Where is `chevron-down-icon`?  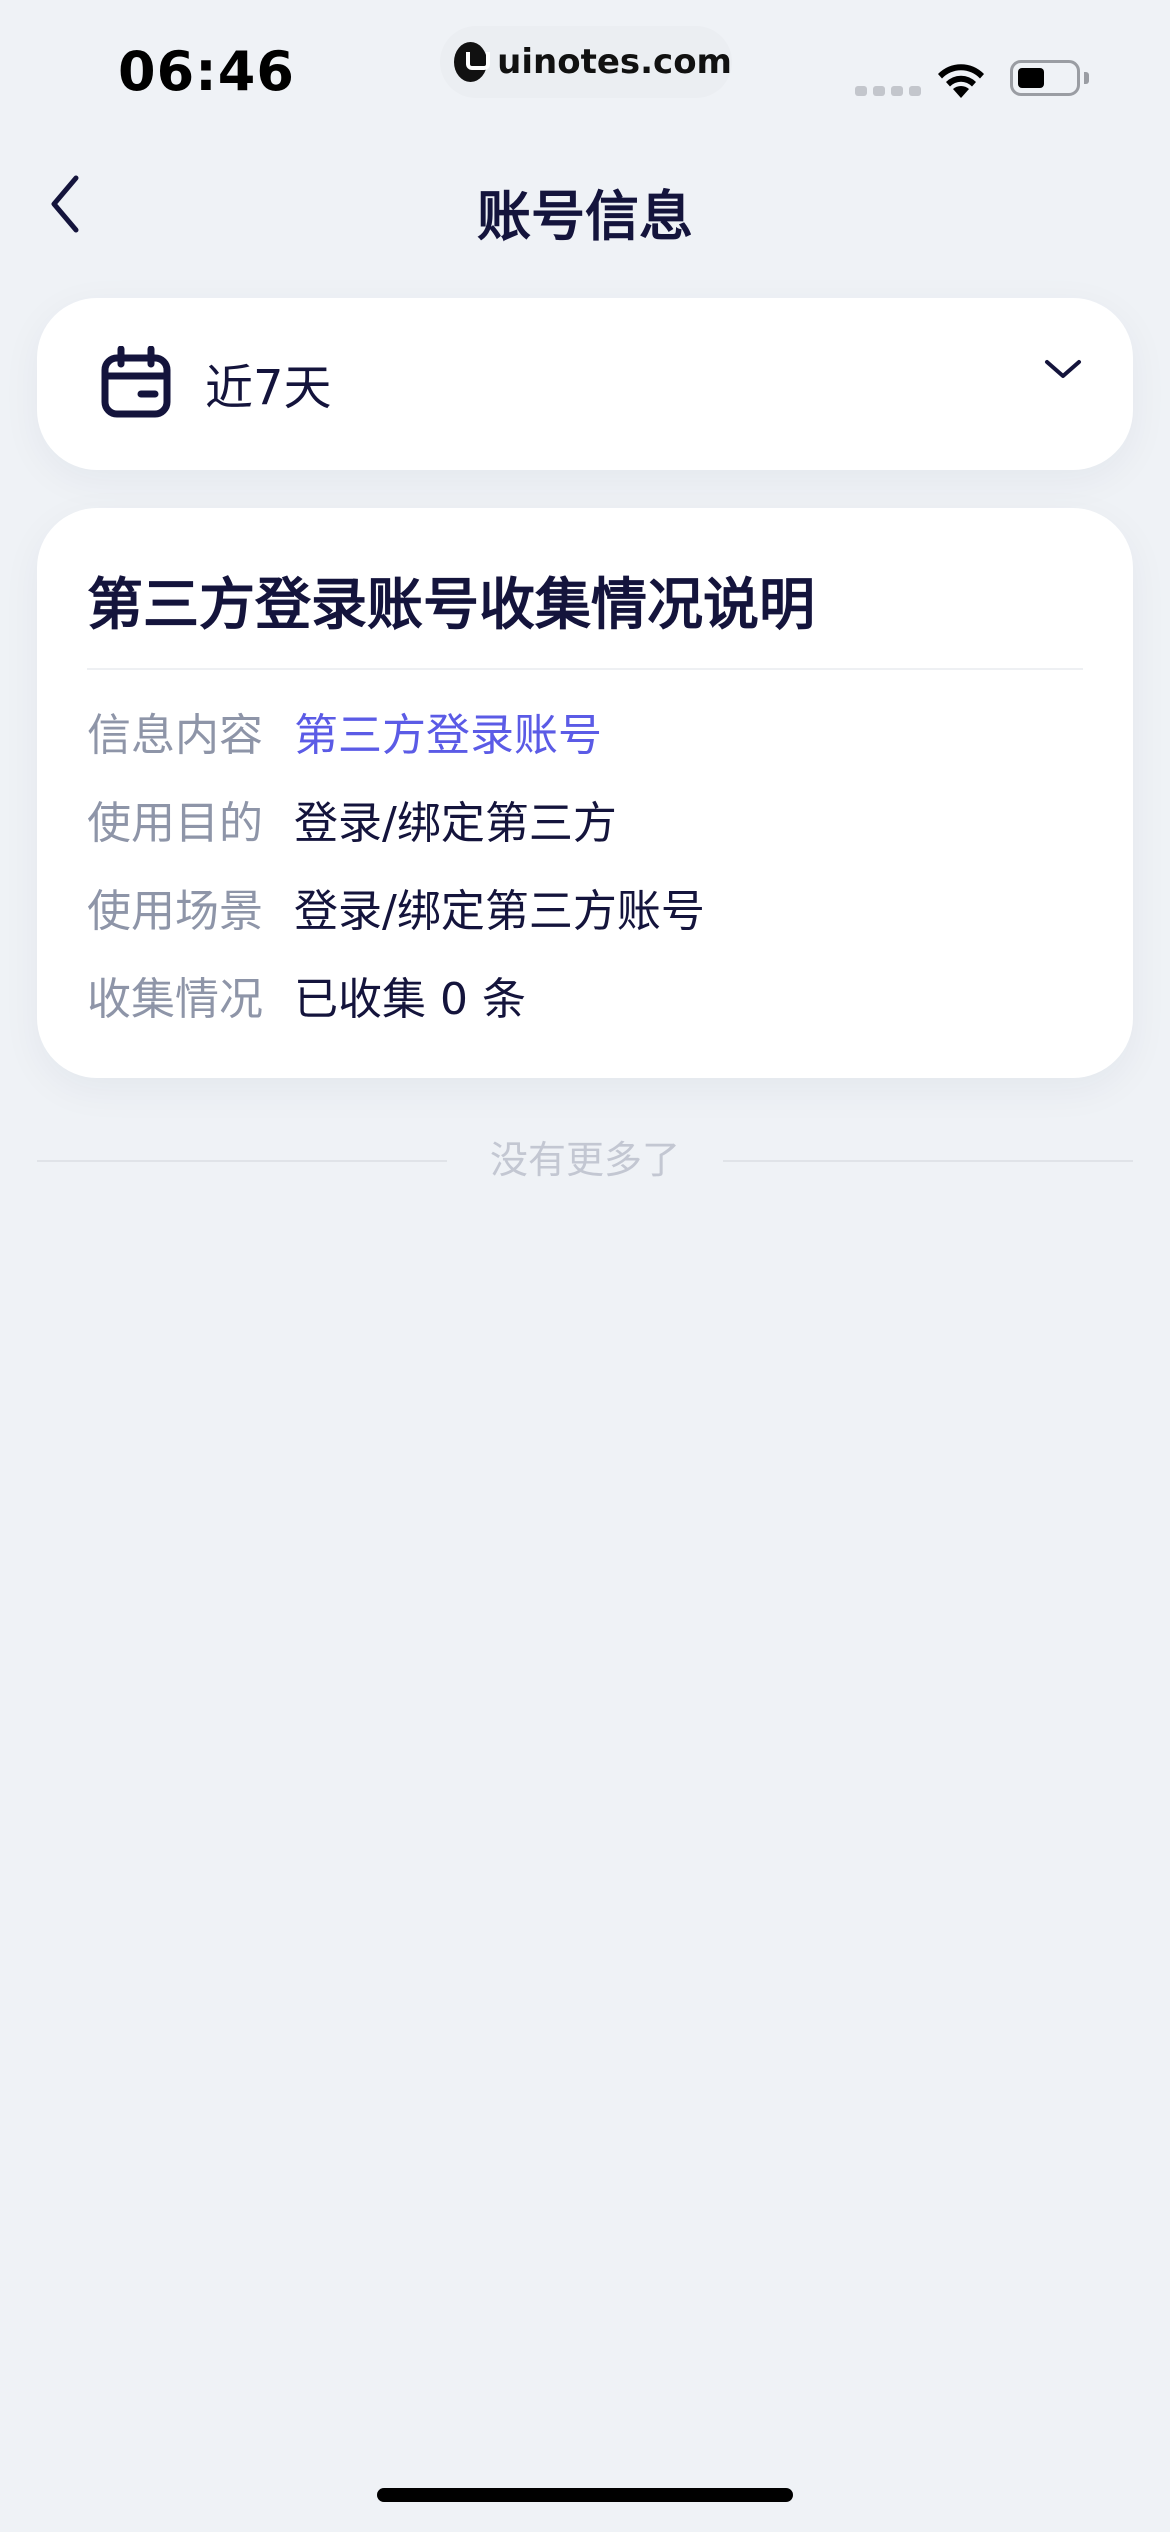 chevron-down-icon is located at coordinates (1063, 369).